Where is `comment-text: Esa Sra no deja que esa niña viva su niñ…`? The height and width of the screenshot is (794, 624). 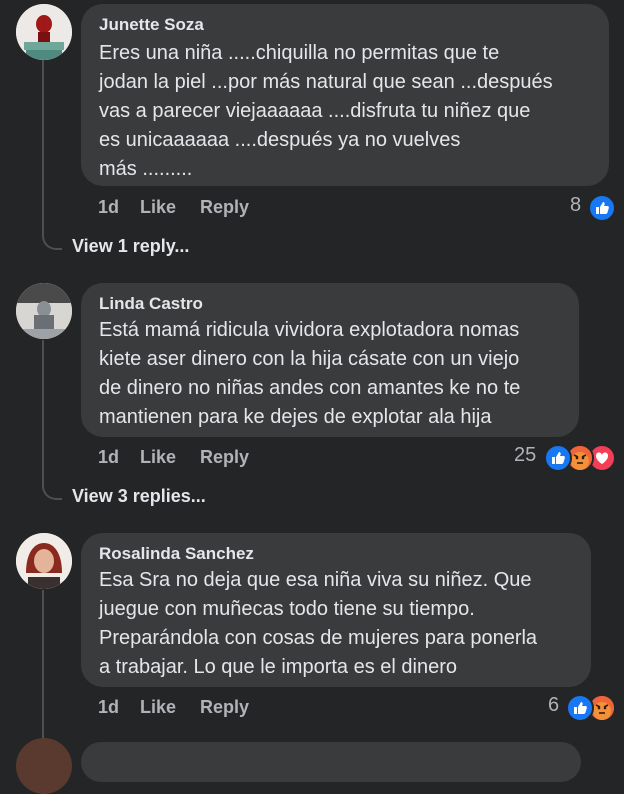 comment-text: Esa Sra no deja que esa niña viva su niñ… is located at coordinates (335, 624).